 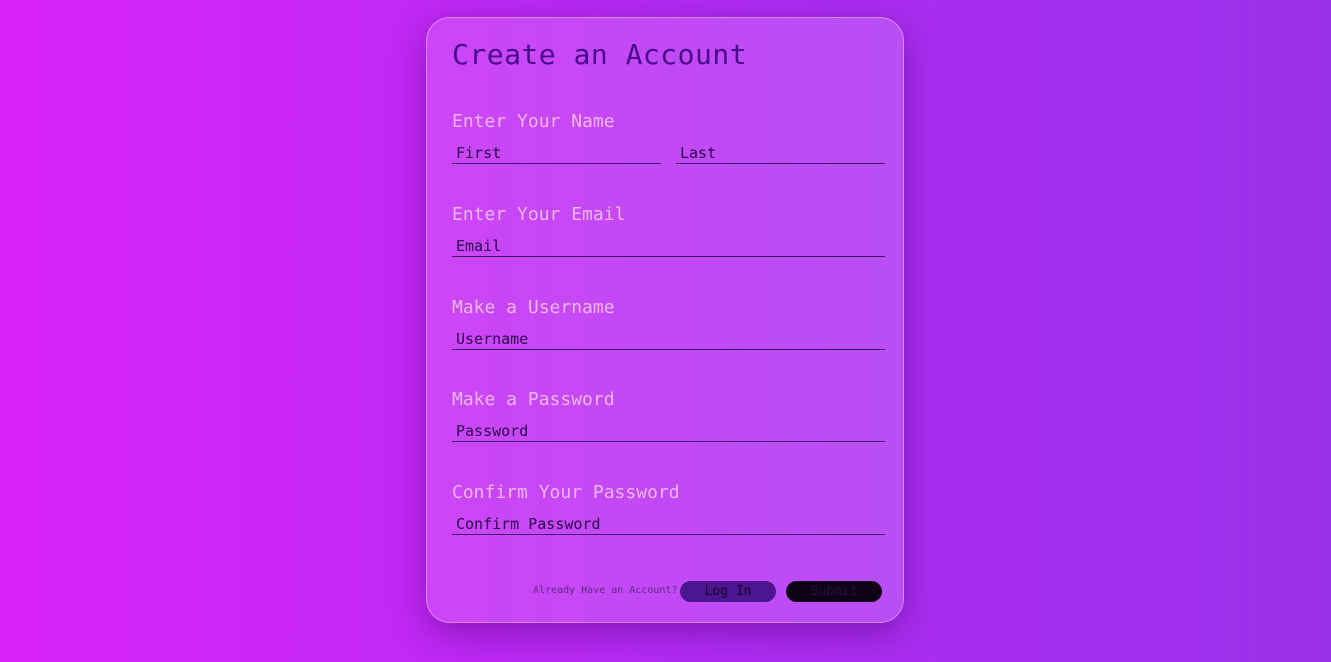 What do you see at coordinates (668, 524) in the screenshot?
I see `confirm-password-input` at bounding box center [668, 524].